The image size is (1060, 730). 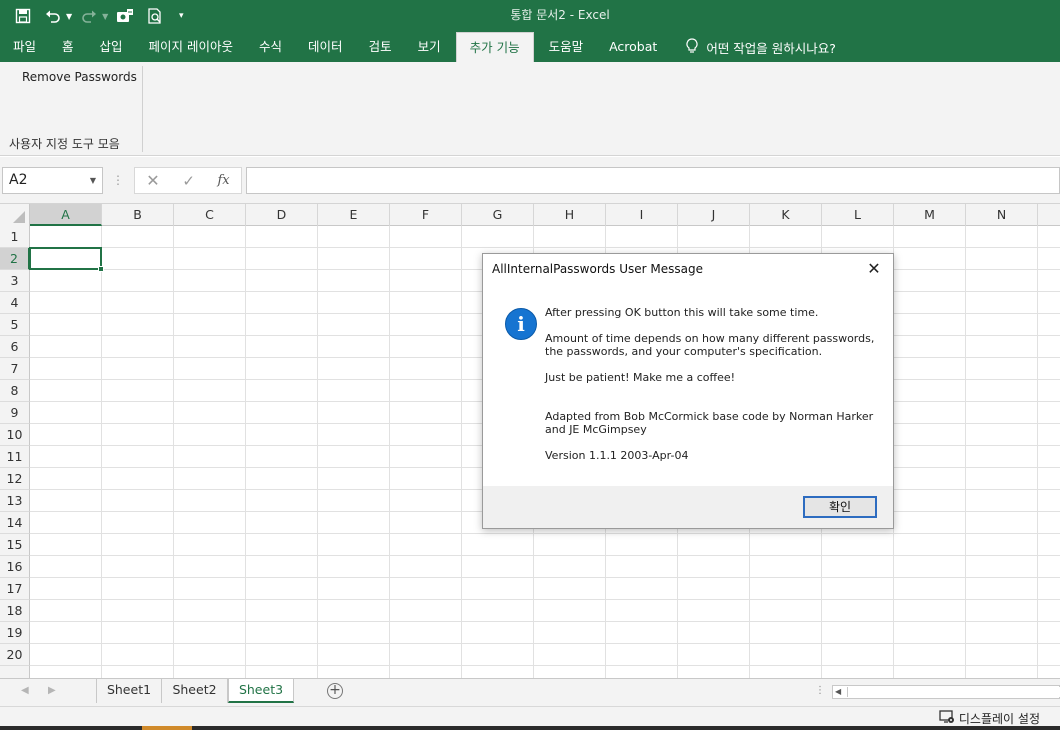 What do you see at coordinates (15, 303) in the screenshot?
I see `row-header: 4` at bounding box center [15, 303].